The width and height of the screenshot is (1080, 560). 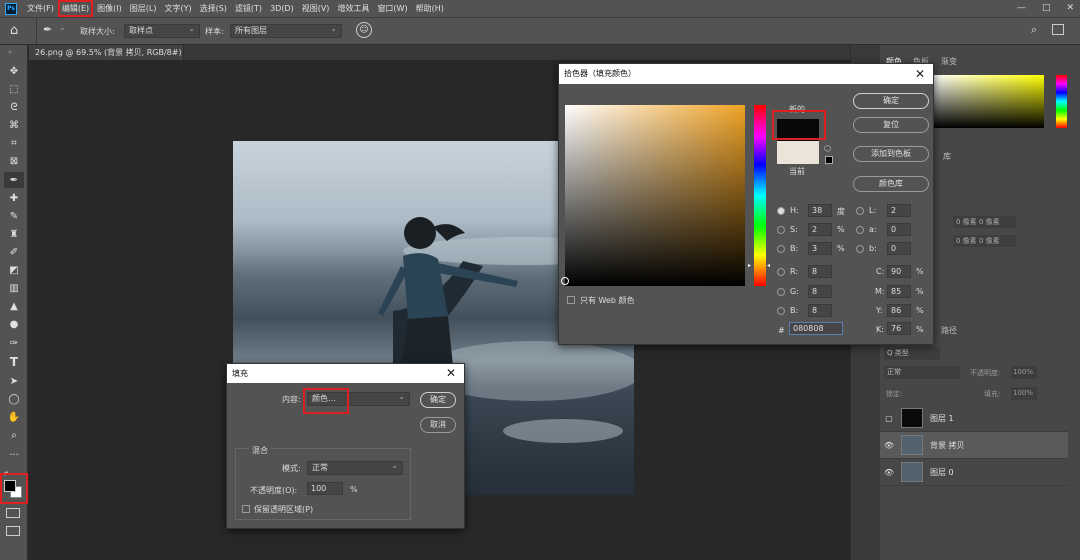 I want to click on current-color-swatch, so click(x=798, y=152).